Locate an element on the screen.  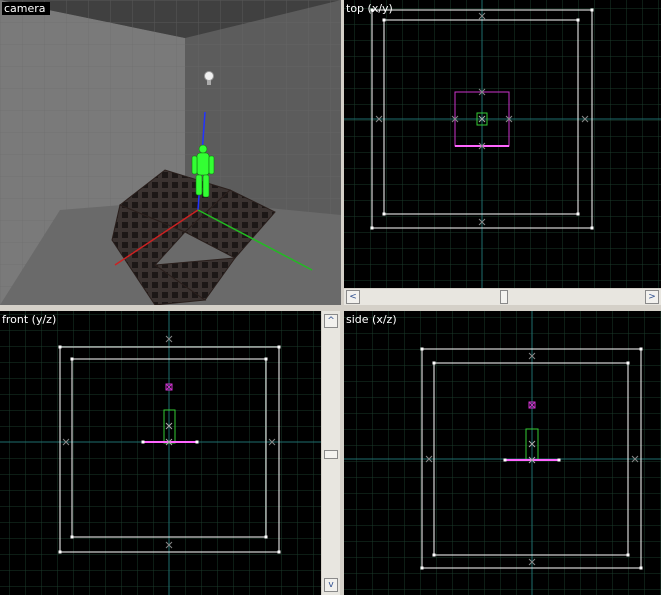
front-view-vertical-scrollbar: ^ v is located at coordinates (331, 453).